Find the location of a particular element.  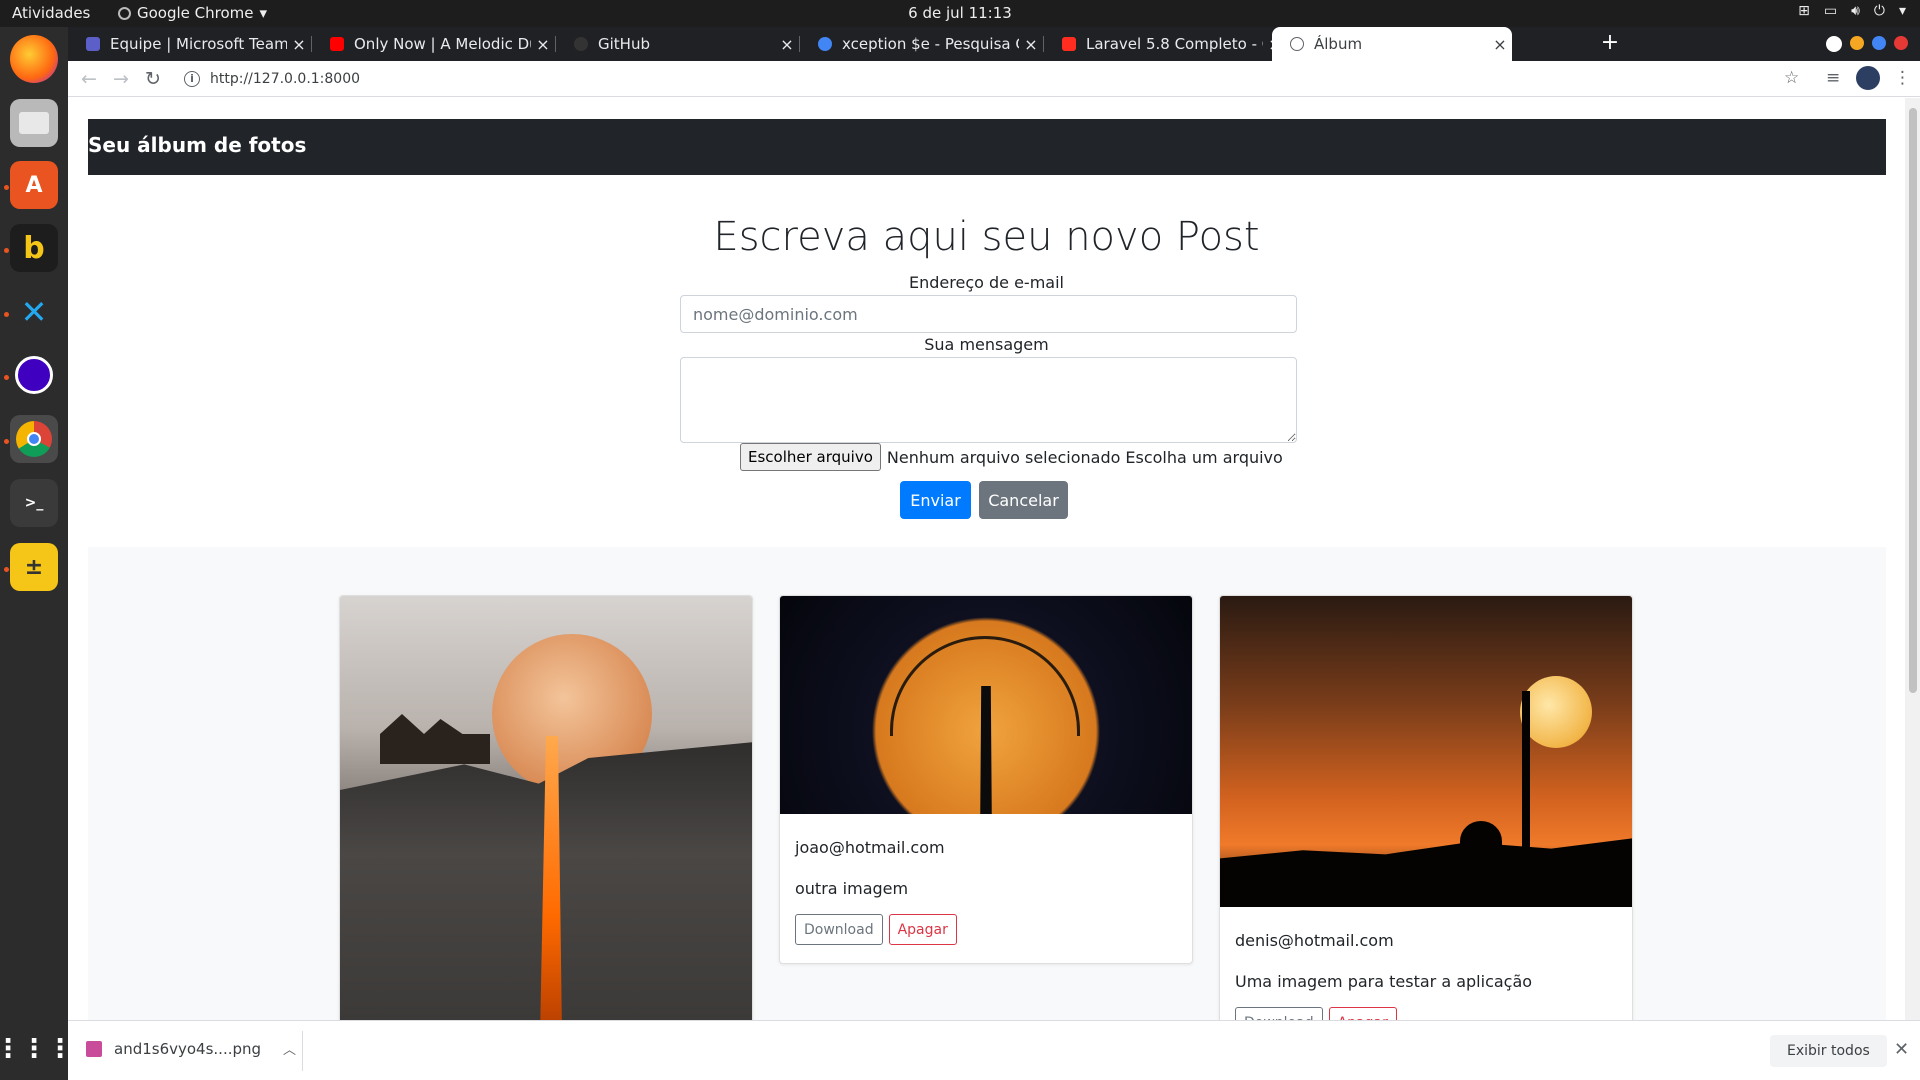

tab-youtube: Only Now | A Melodic Dubstep × is located at coordinates (433, 44).